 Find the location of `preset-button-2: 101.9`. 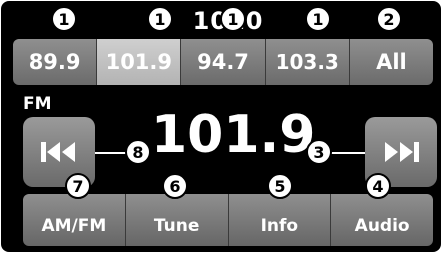

preset-button-2: 101.9 is located at coordinates (139, 62).